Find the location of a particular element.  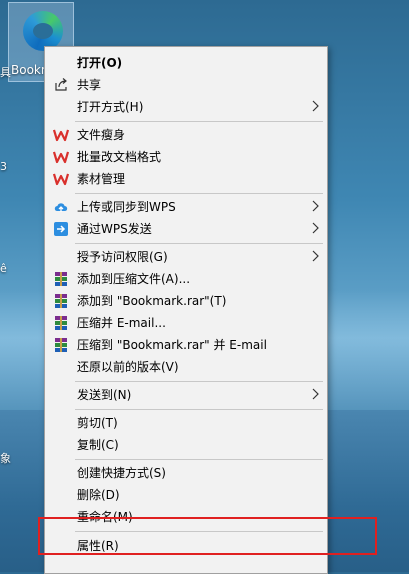

menu-item-asset-manager: 素材管理 is located at coordinates (186, 179).